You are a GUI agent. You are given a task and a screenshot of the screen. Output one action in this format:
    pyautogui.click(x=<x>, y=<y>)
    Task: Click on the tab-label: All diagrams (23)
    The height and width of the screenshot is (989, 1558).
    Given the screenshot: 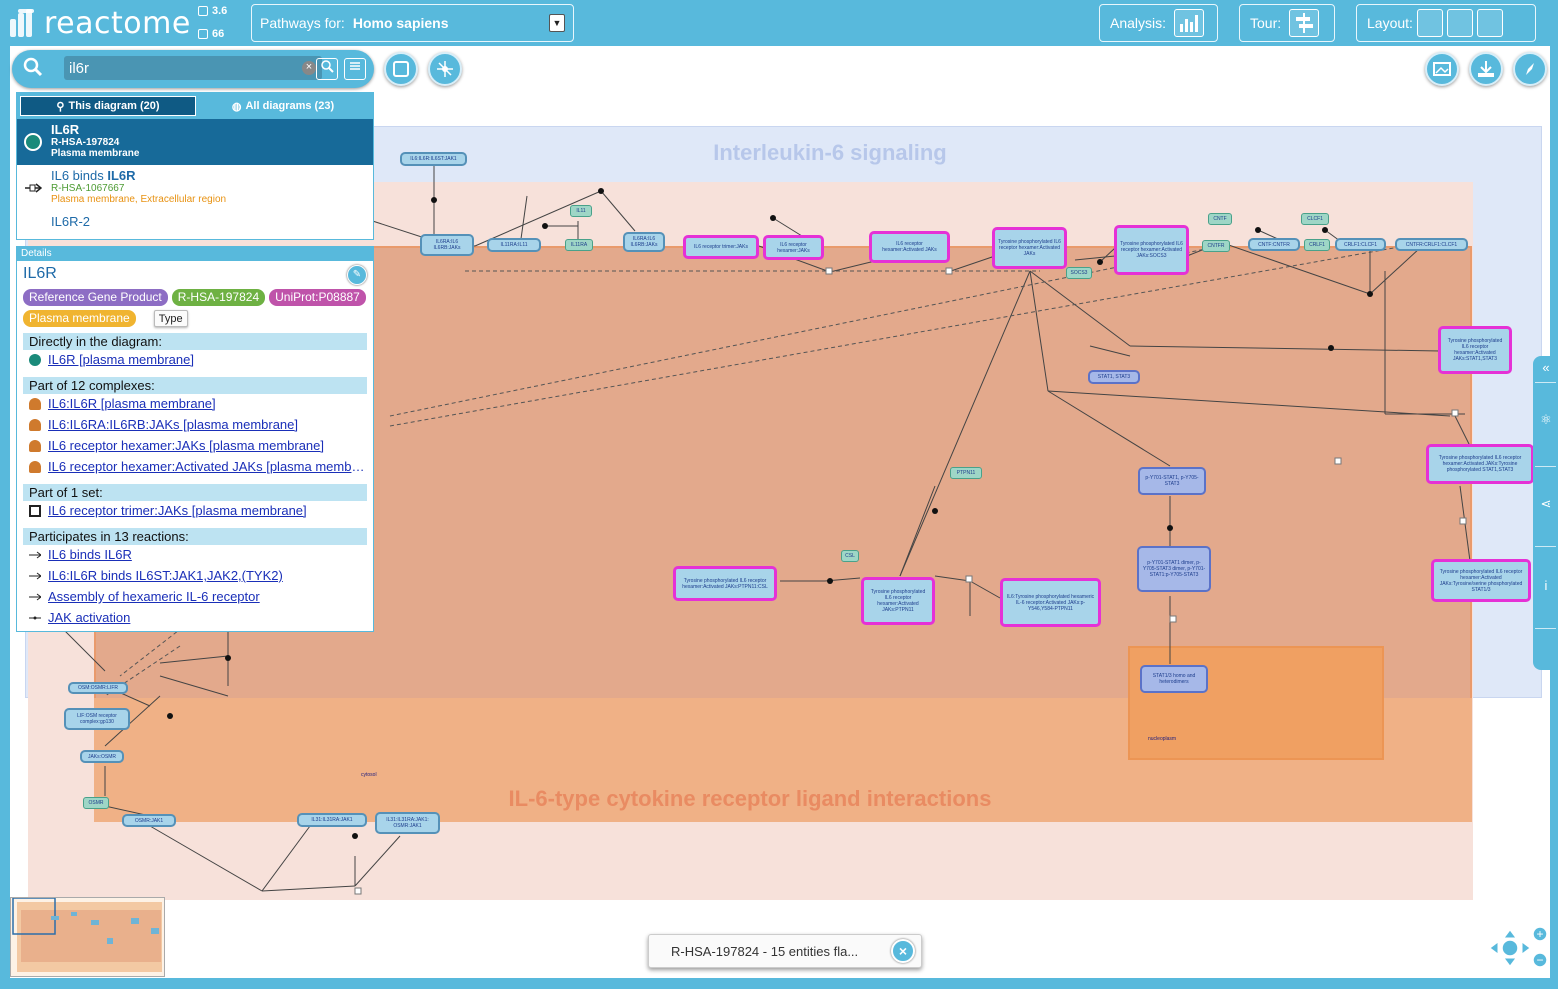 What is the action you would take?
    pyautogui.click(x=290, y=106)
    